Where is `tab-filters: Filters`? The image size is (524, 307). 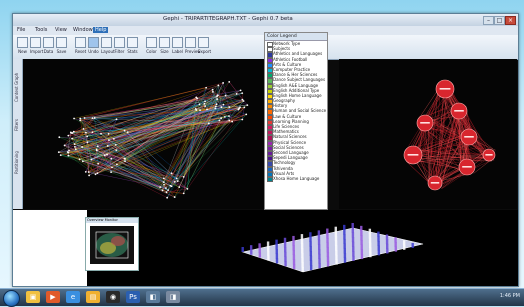
tab-filters: Filters is located at coordinates (17, 125).